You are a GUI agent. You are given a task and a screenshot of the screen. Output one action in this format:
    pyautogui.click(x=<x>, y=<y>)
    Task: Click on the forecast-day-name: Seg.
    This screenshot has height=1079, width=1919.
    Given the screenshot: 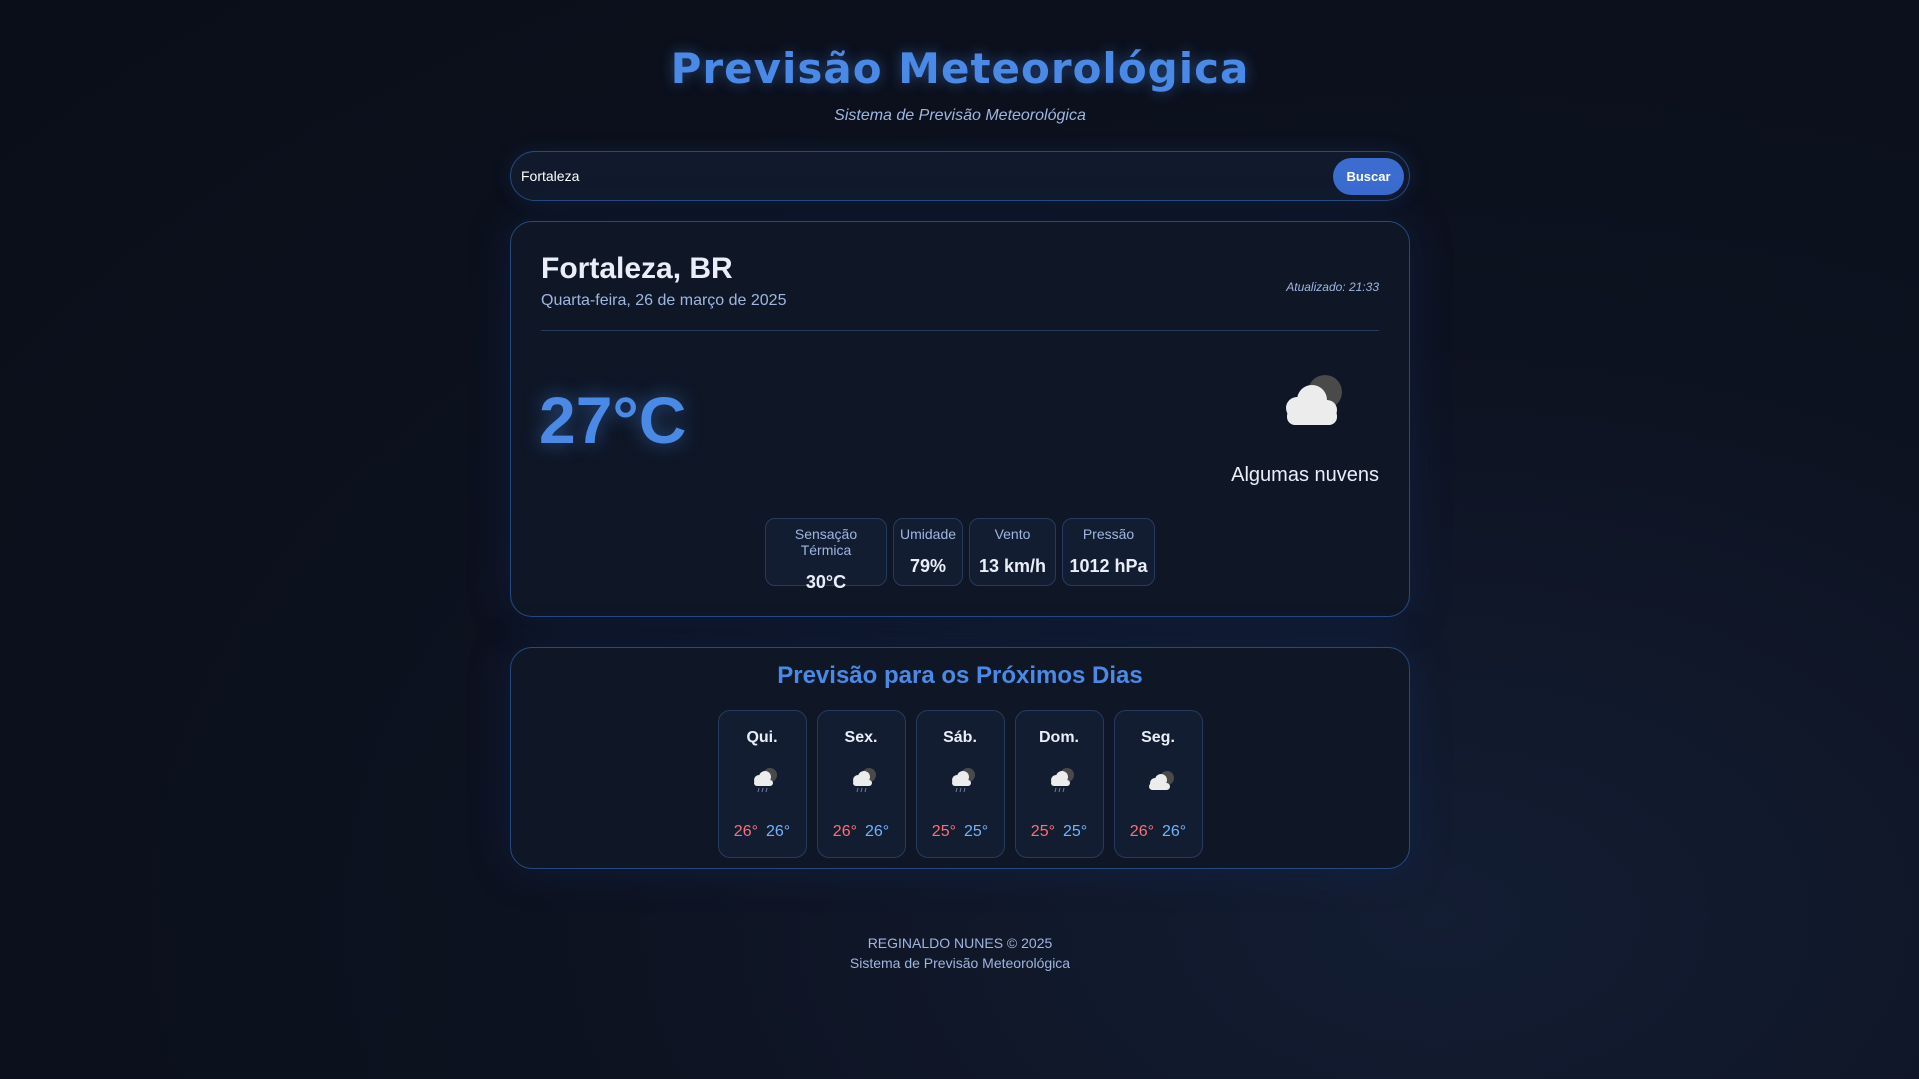 What is the action you would take?
    pyautogui.click(x=1158, y=737)
    